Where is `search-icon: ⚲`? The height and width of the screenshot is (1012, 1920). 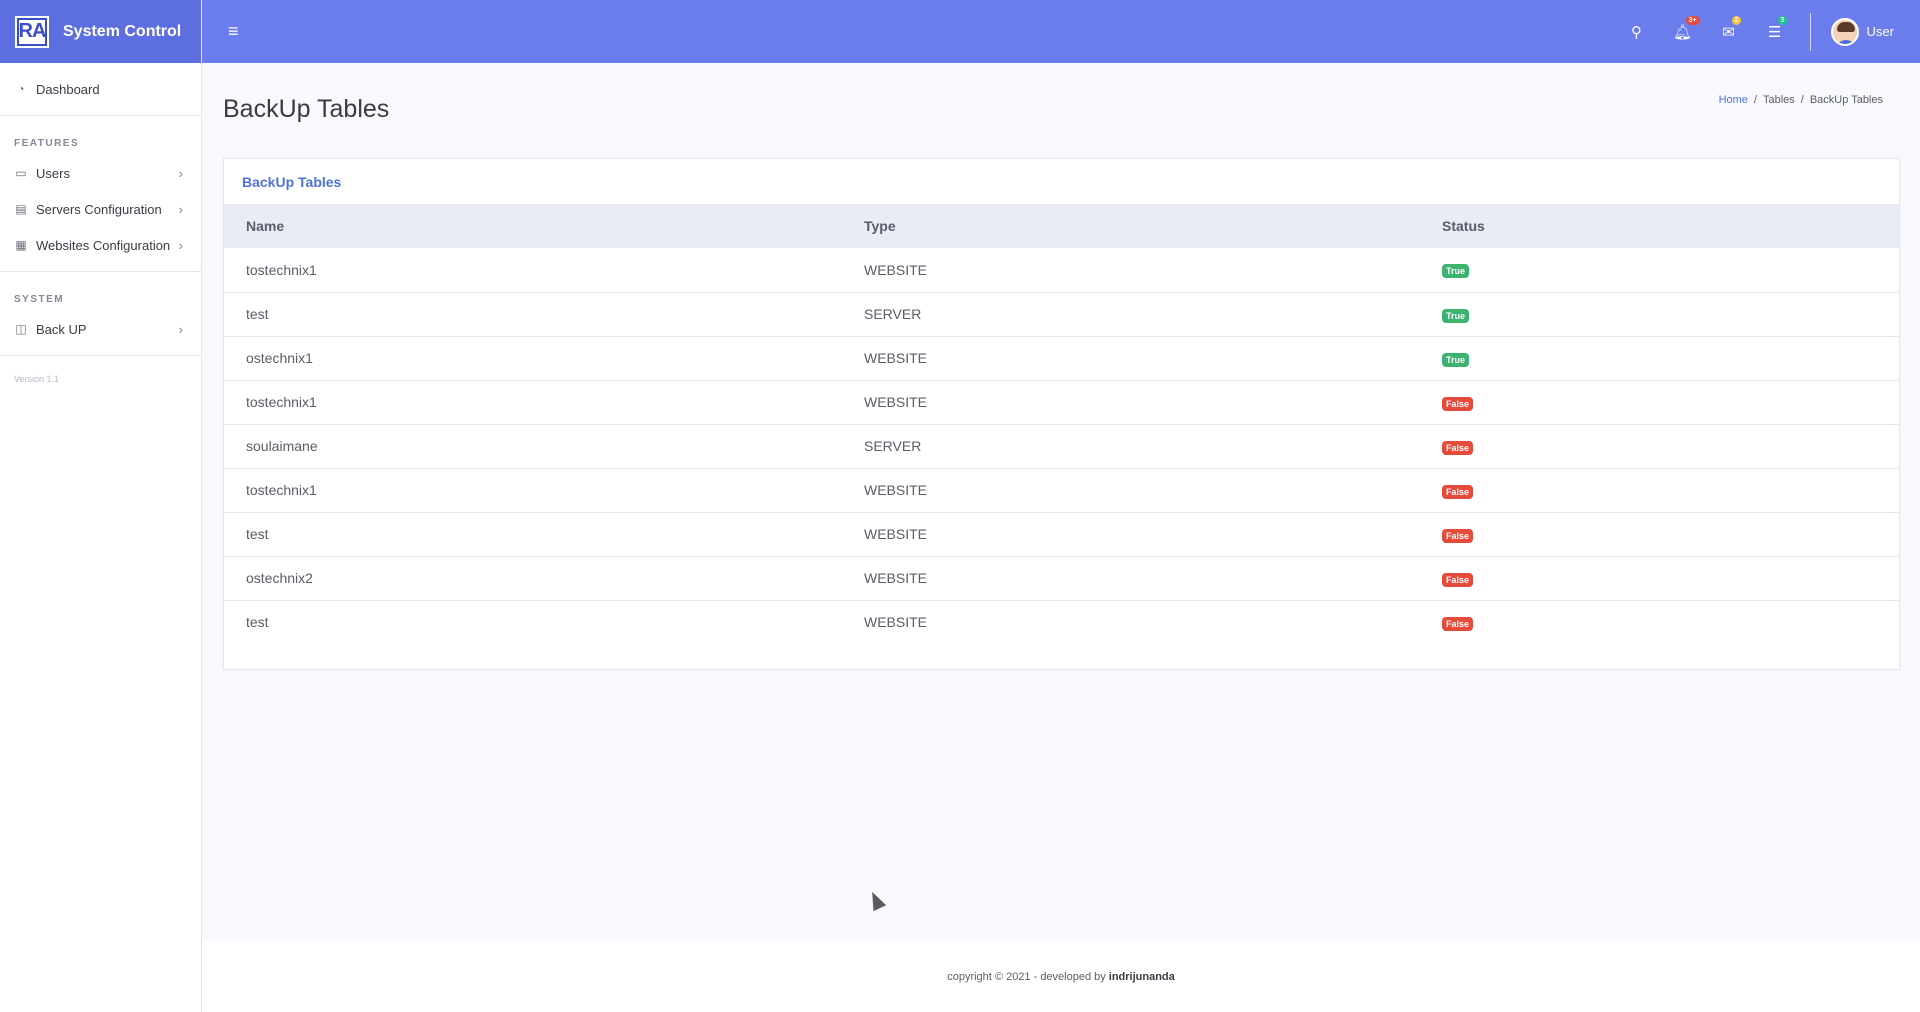 search-icon: ⚲ is located at coordinates (1637, 32).